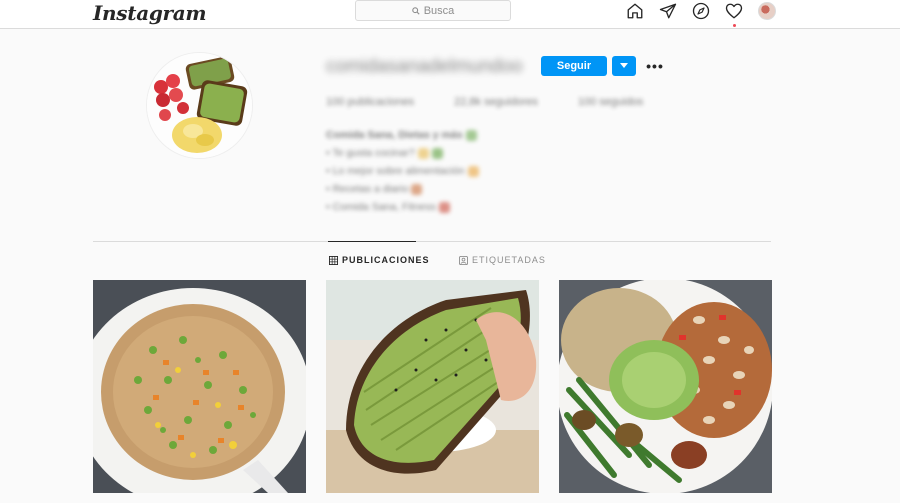 This screenshot has height=503, width=900. Describe the element at coordinates (415, 10) in the screenshot. I see `search-icon` at that location.